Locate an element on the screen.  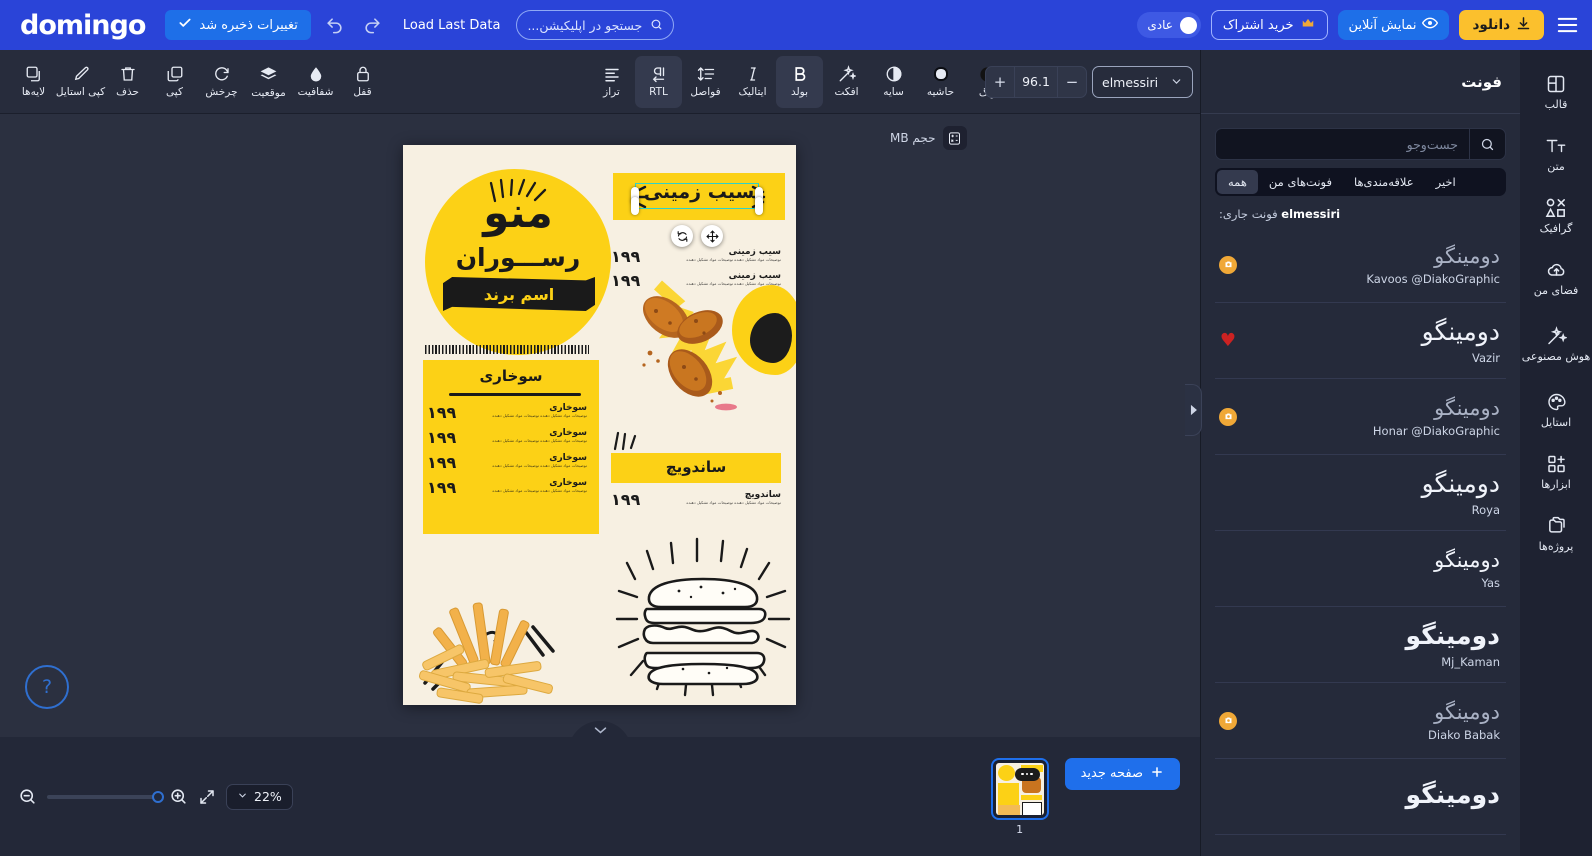
font-name: Yas is located at coordinates (1490, 583).